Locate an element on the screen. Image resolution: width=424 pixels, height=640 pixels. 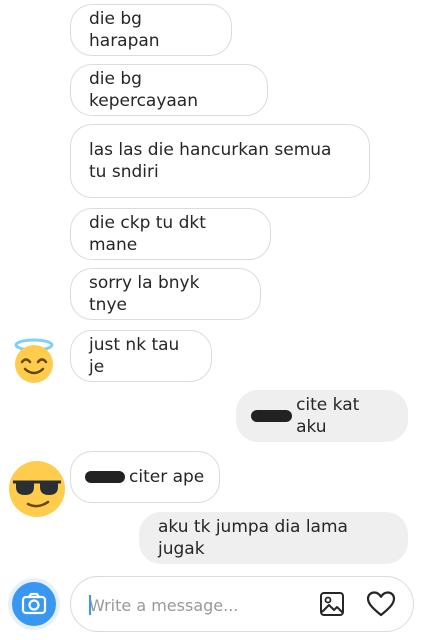
message-text: just nk tau je is located at coordinates (134, 356).